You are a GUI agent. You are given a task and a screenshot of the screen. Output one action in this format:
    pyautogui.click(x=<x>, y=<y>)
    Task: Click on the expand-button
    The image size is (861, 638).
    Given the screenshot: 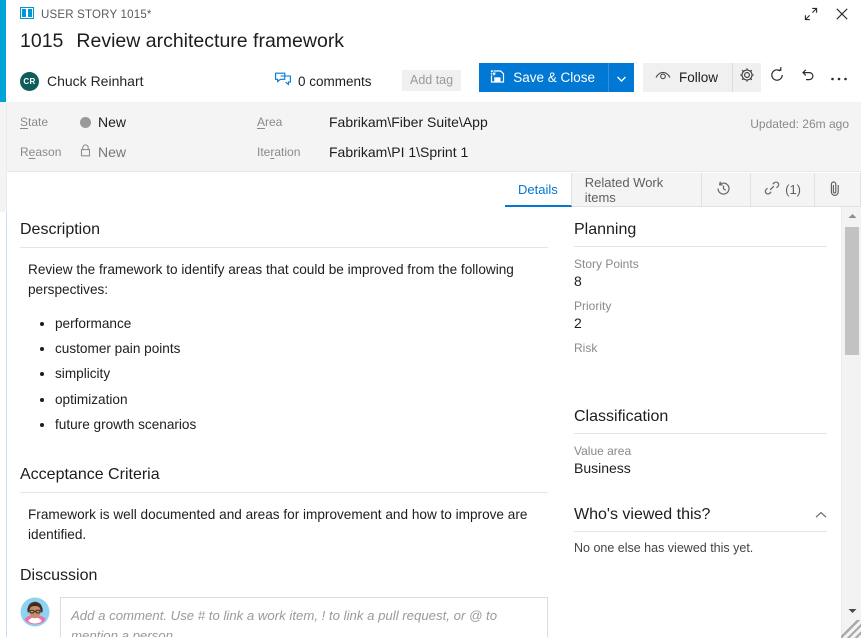 What is the action you would take?
    pyautogui.click(x=810, y=16)
    